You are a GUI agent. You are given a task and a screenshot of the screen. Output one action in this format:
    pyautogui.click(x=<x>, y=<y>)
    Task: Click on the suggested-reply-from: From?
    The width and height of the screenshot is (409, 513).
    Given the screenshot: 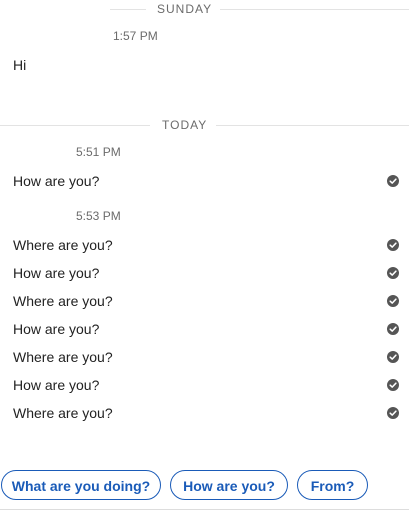 What is the action you would take?
    pyautogui.click(x=332, y=485)
    